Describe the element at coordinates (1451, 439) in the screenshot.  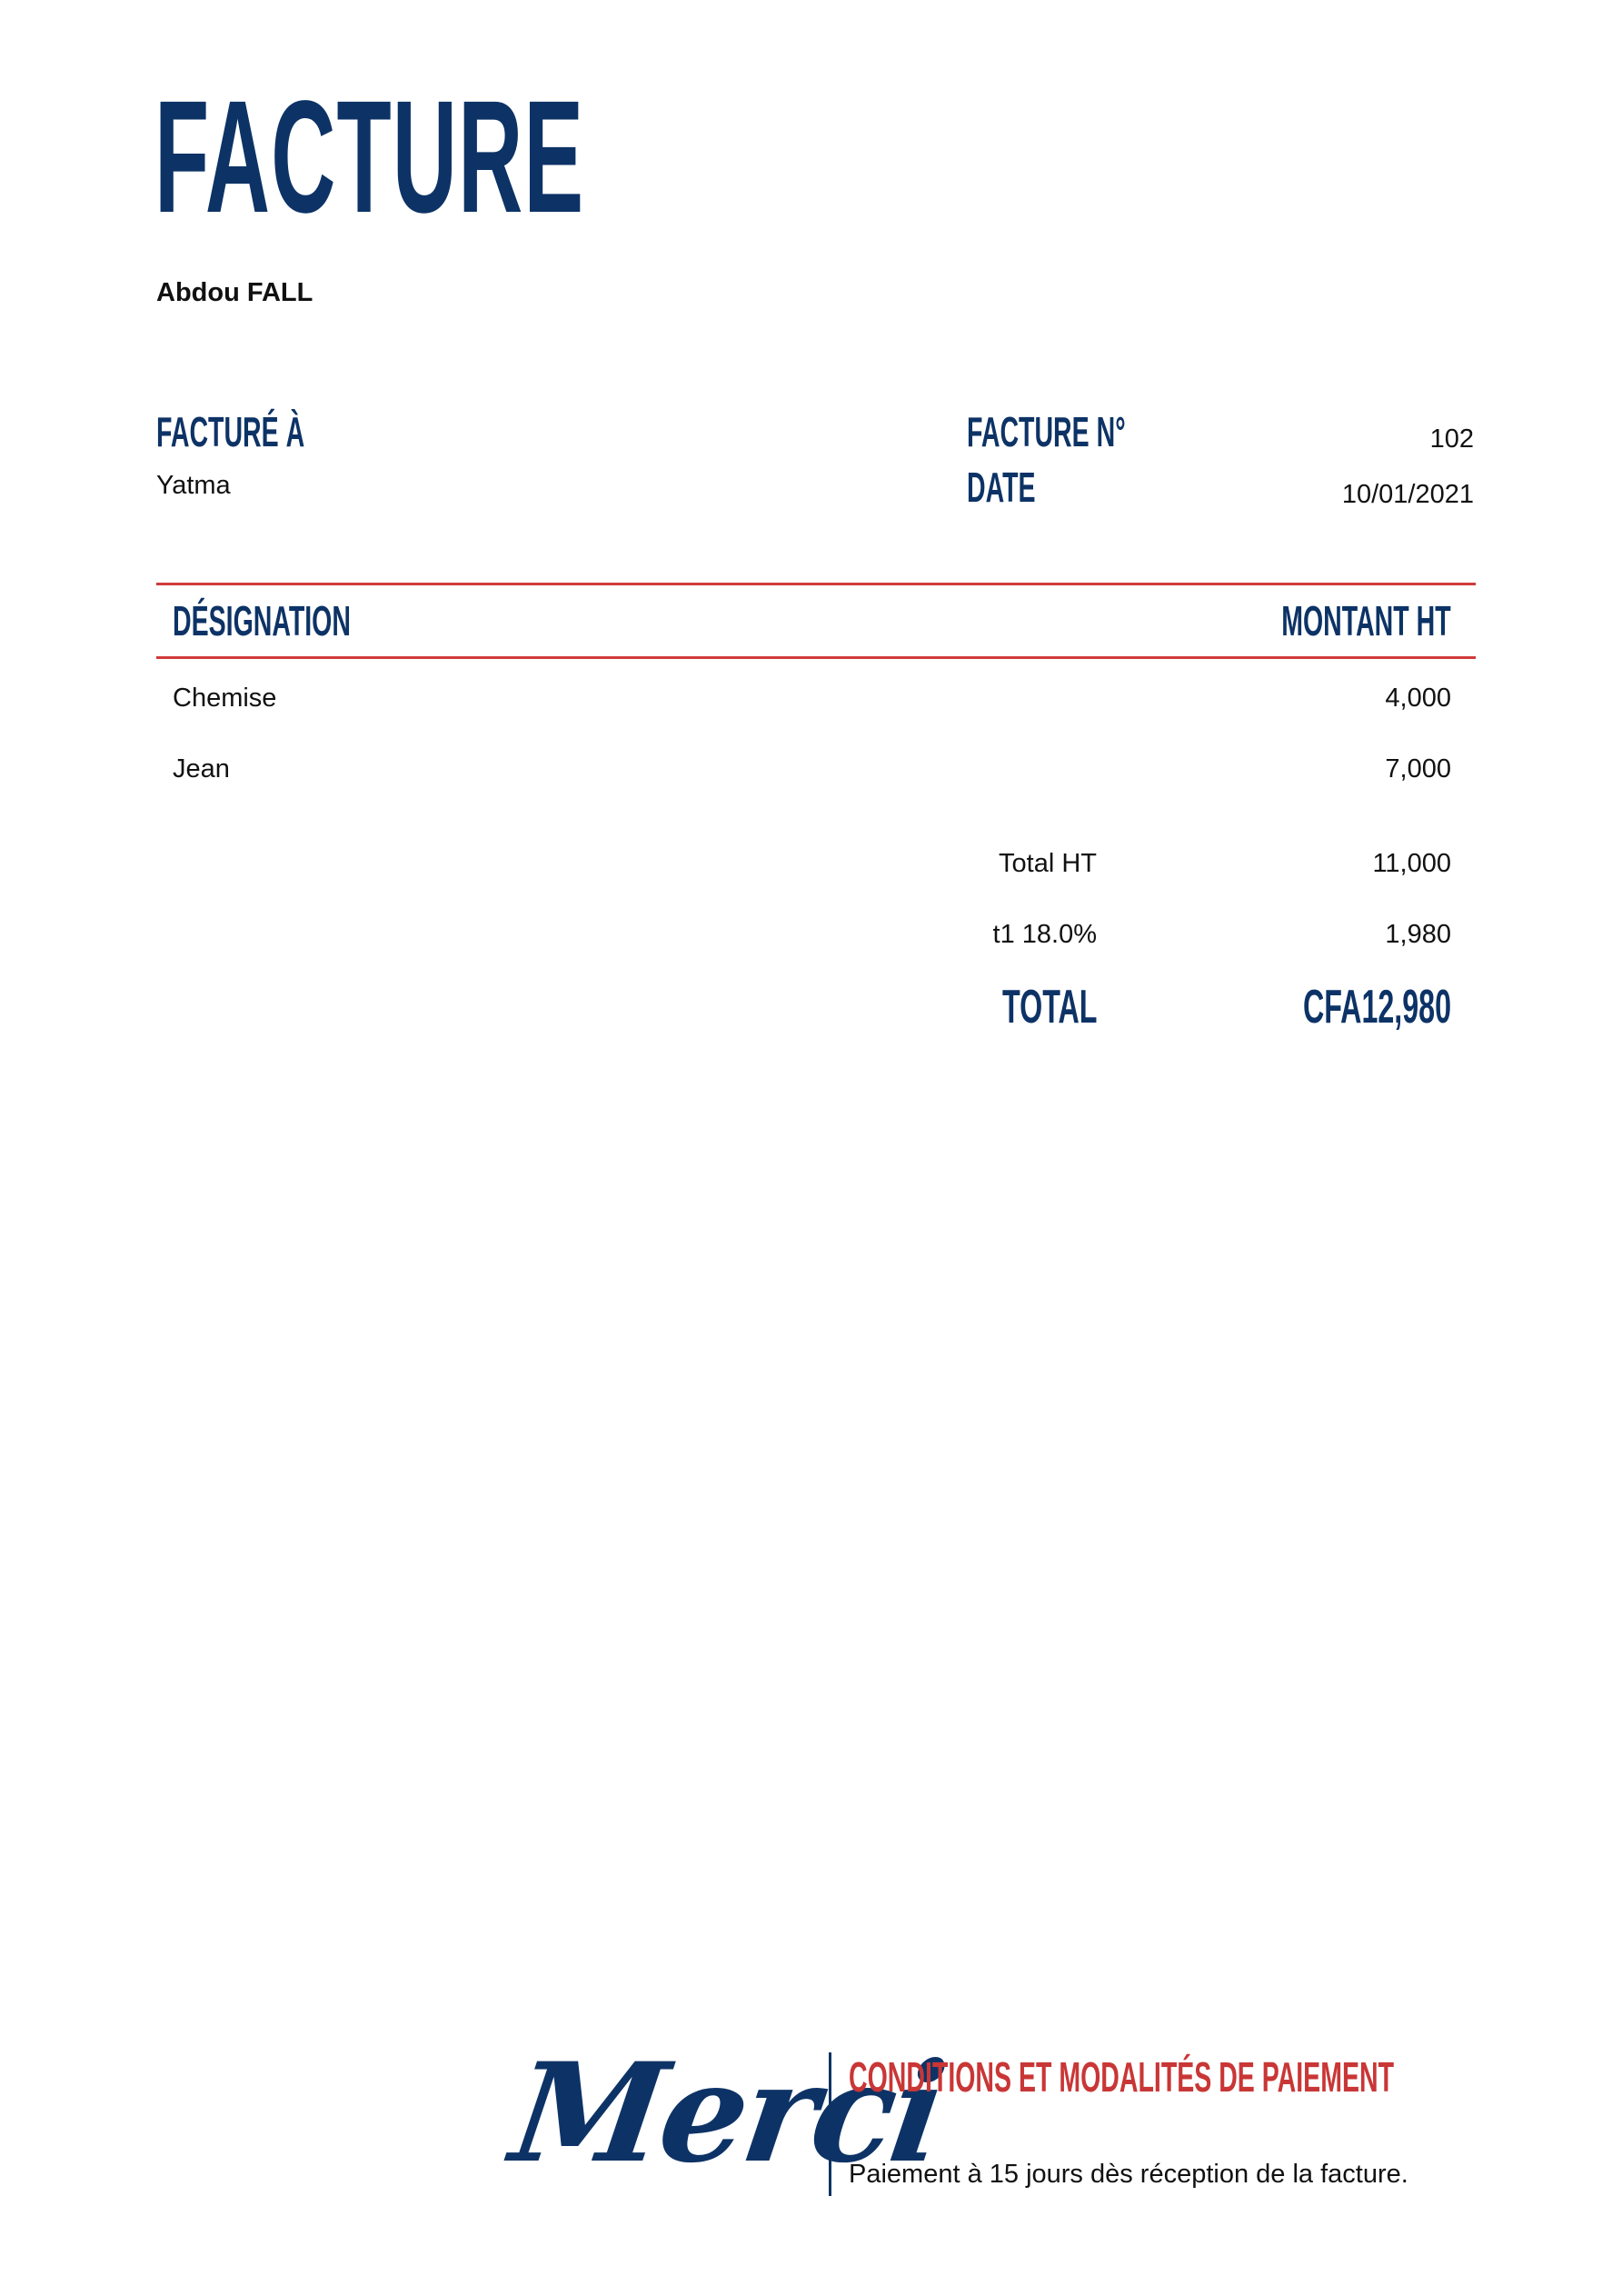
I see `invoice-number-value: 102` at that location.